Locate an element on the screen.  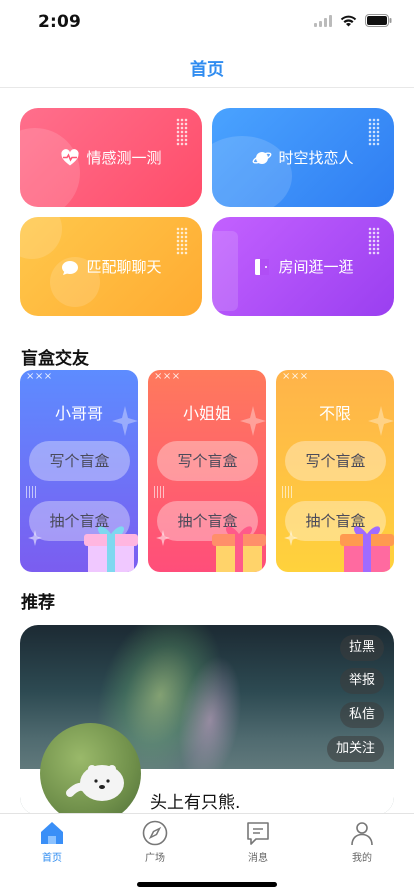
tab-messages: 消息 is located at coordinates (258, 841).